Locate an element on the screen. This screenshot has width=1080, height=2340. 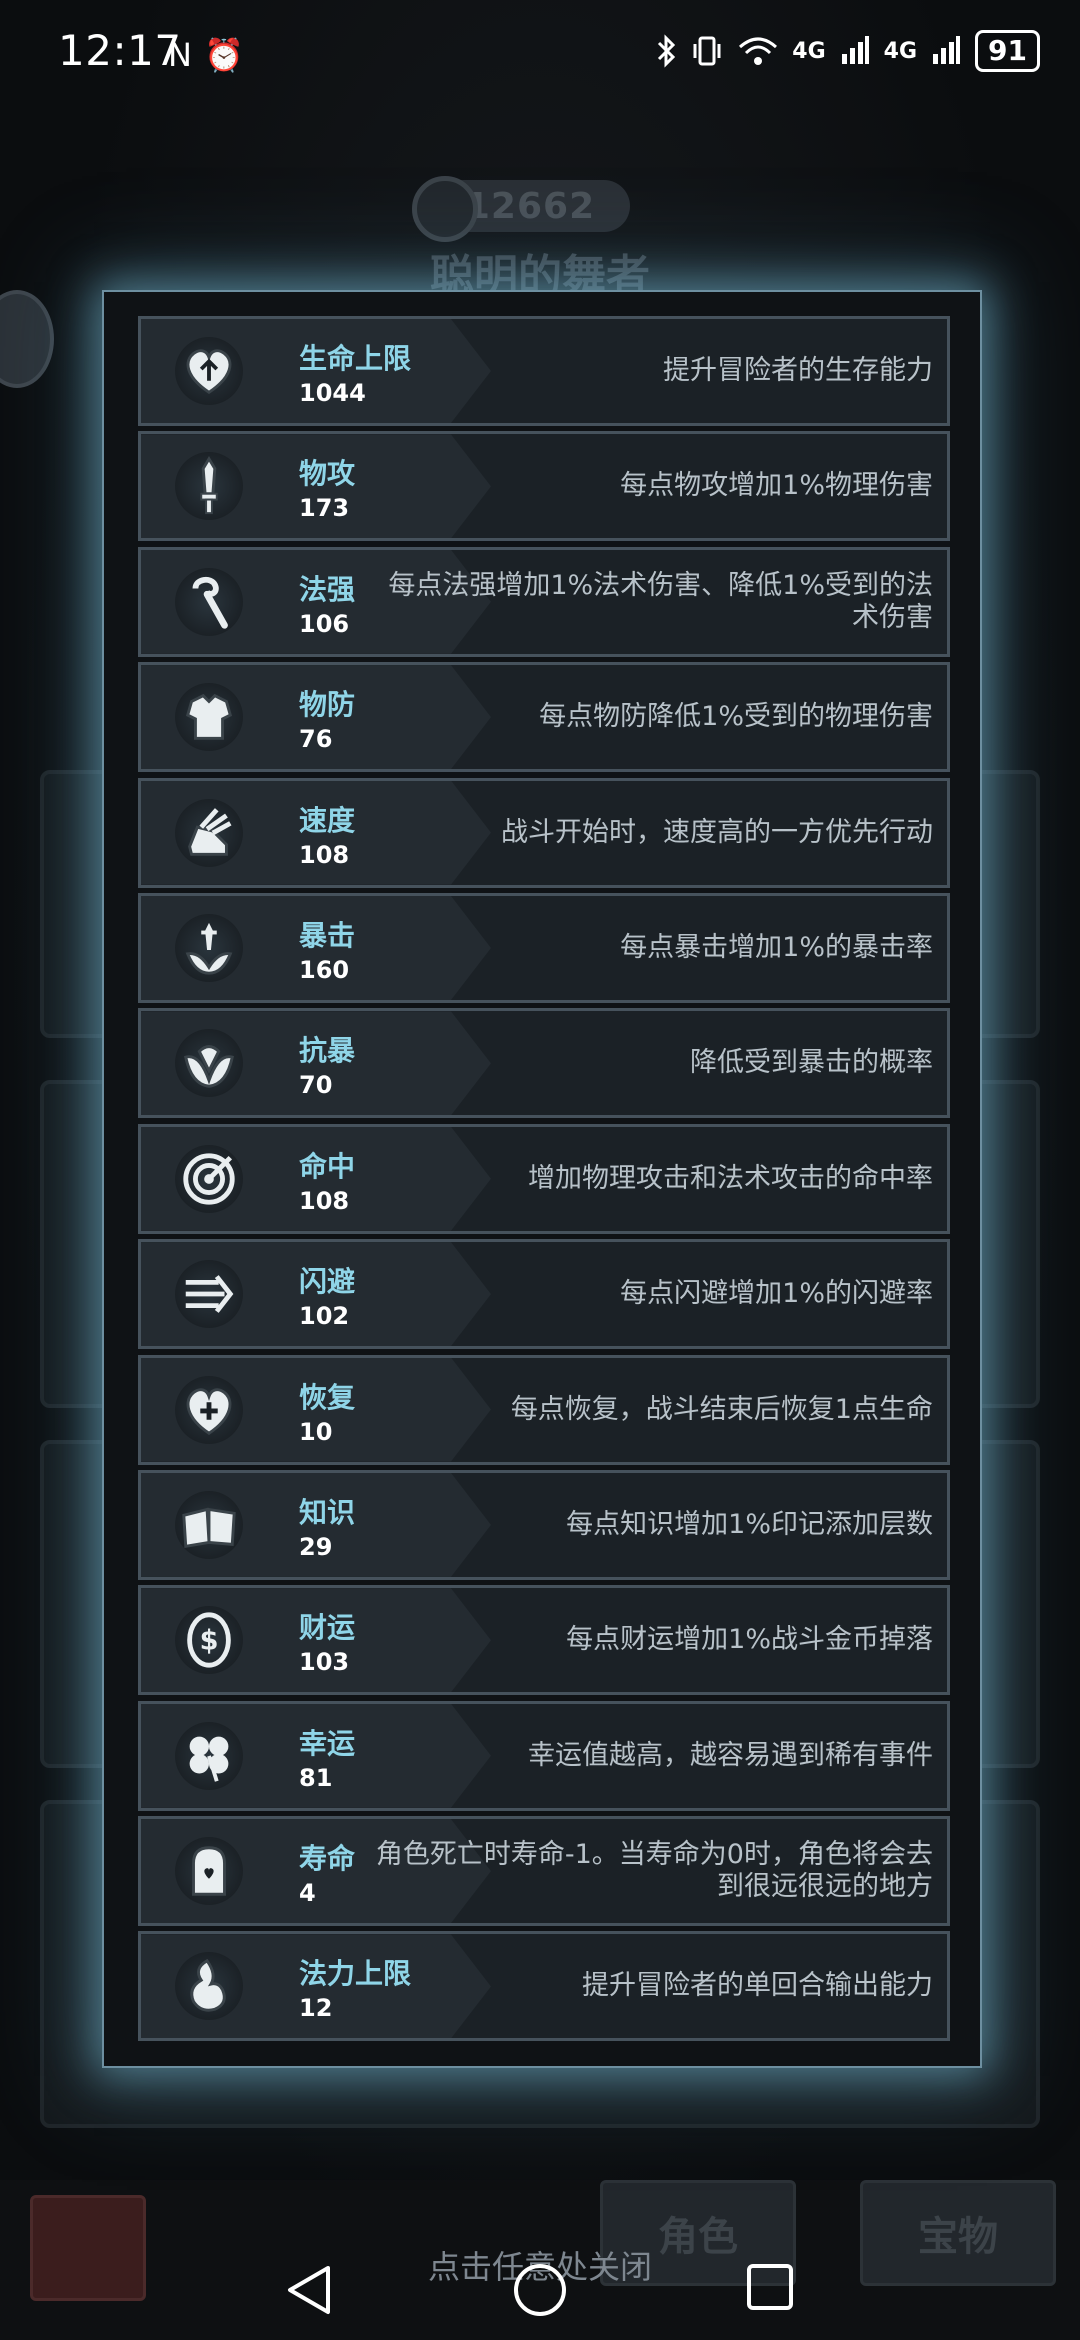
stat-name: 命中 is located at coordinates (327, 1166).